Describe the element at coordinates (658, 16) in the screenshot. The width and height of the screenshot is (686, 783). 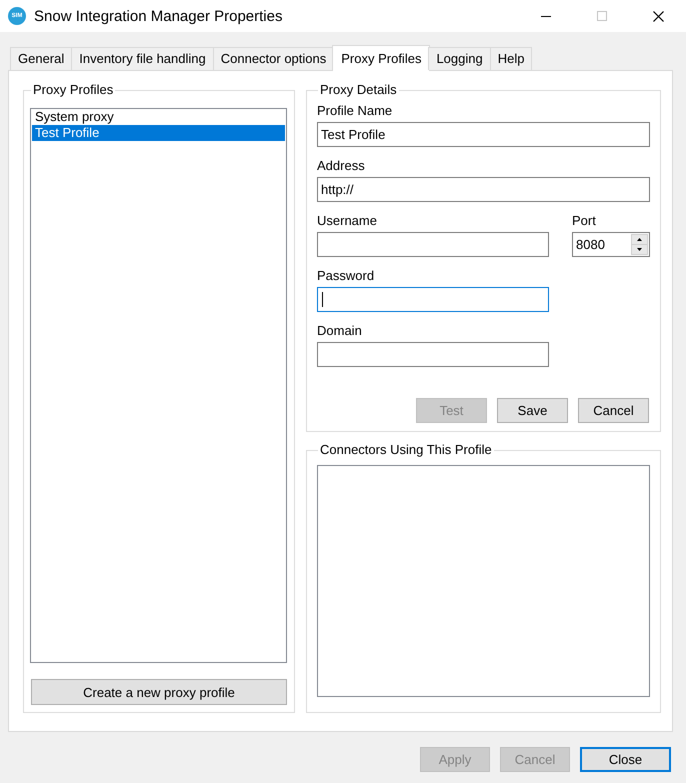
I see `close-icon` at that location.